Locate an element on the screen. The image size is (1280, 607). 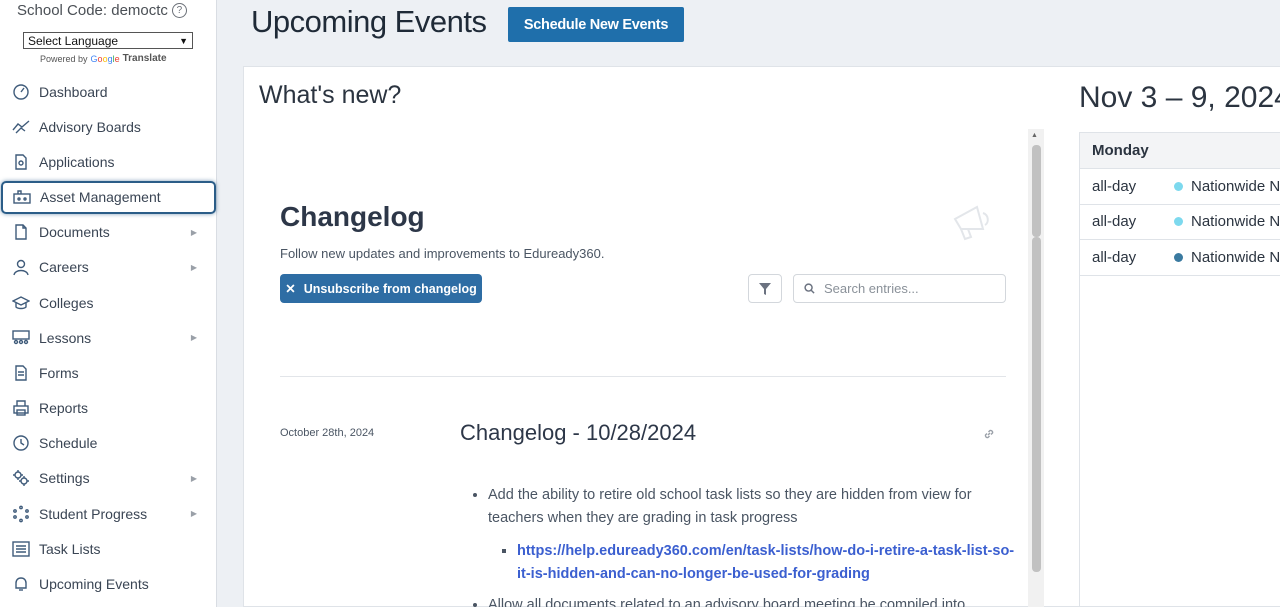
list-icon is located at coordinates (21, 549).